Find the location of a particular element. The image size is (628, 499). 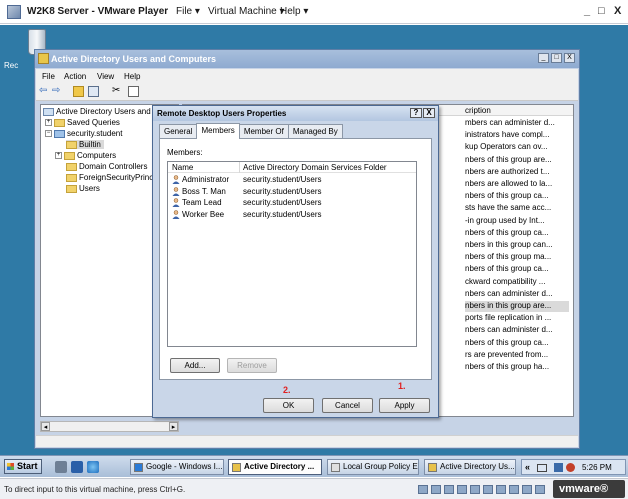

server-manager-icon is located at coordinates (61, 467).